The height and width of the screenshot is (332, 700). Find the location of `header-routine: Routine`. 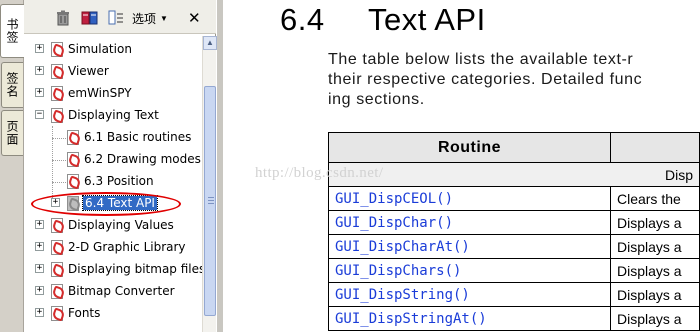

header-routine: Routine is located at coordinates (469, 147).